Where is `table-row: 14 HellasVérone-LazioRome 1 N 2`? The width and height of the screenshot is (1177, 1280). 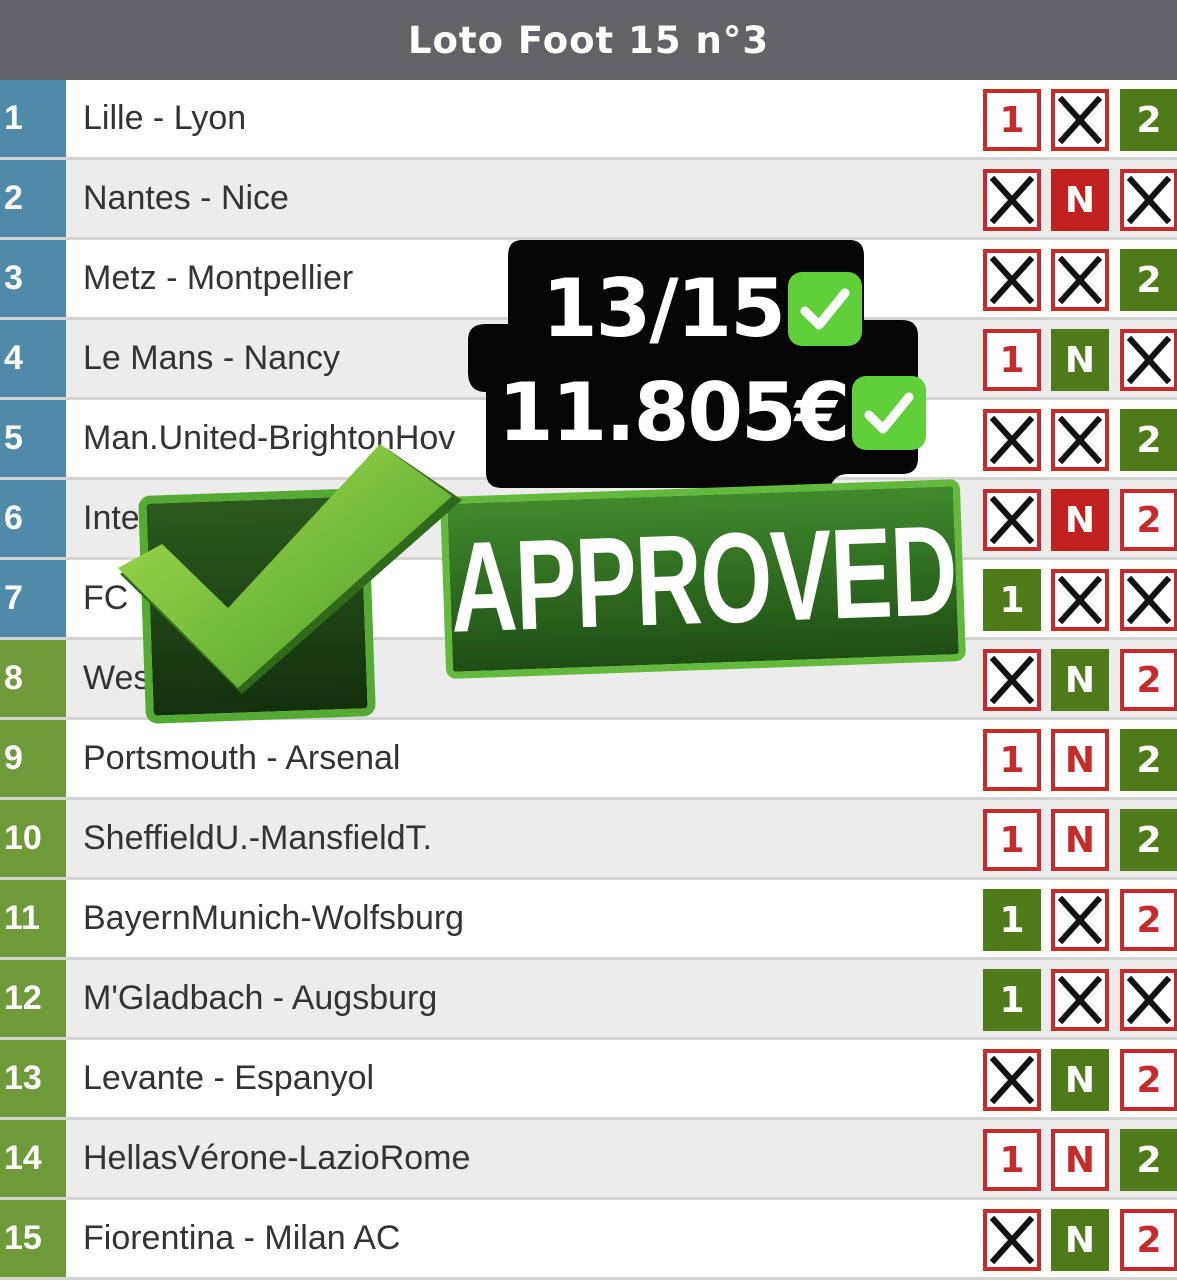
table-row: 14 HellasVérone-LazioRome 1 N 2 is located at coordinates (588, 1160).